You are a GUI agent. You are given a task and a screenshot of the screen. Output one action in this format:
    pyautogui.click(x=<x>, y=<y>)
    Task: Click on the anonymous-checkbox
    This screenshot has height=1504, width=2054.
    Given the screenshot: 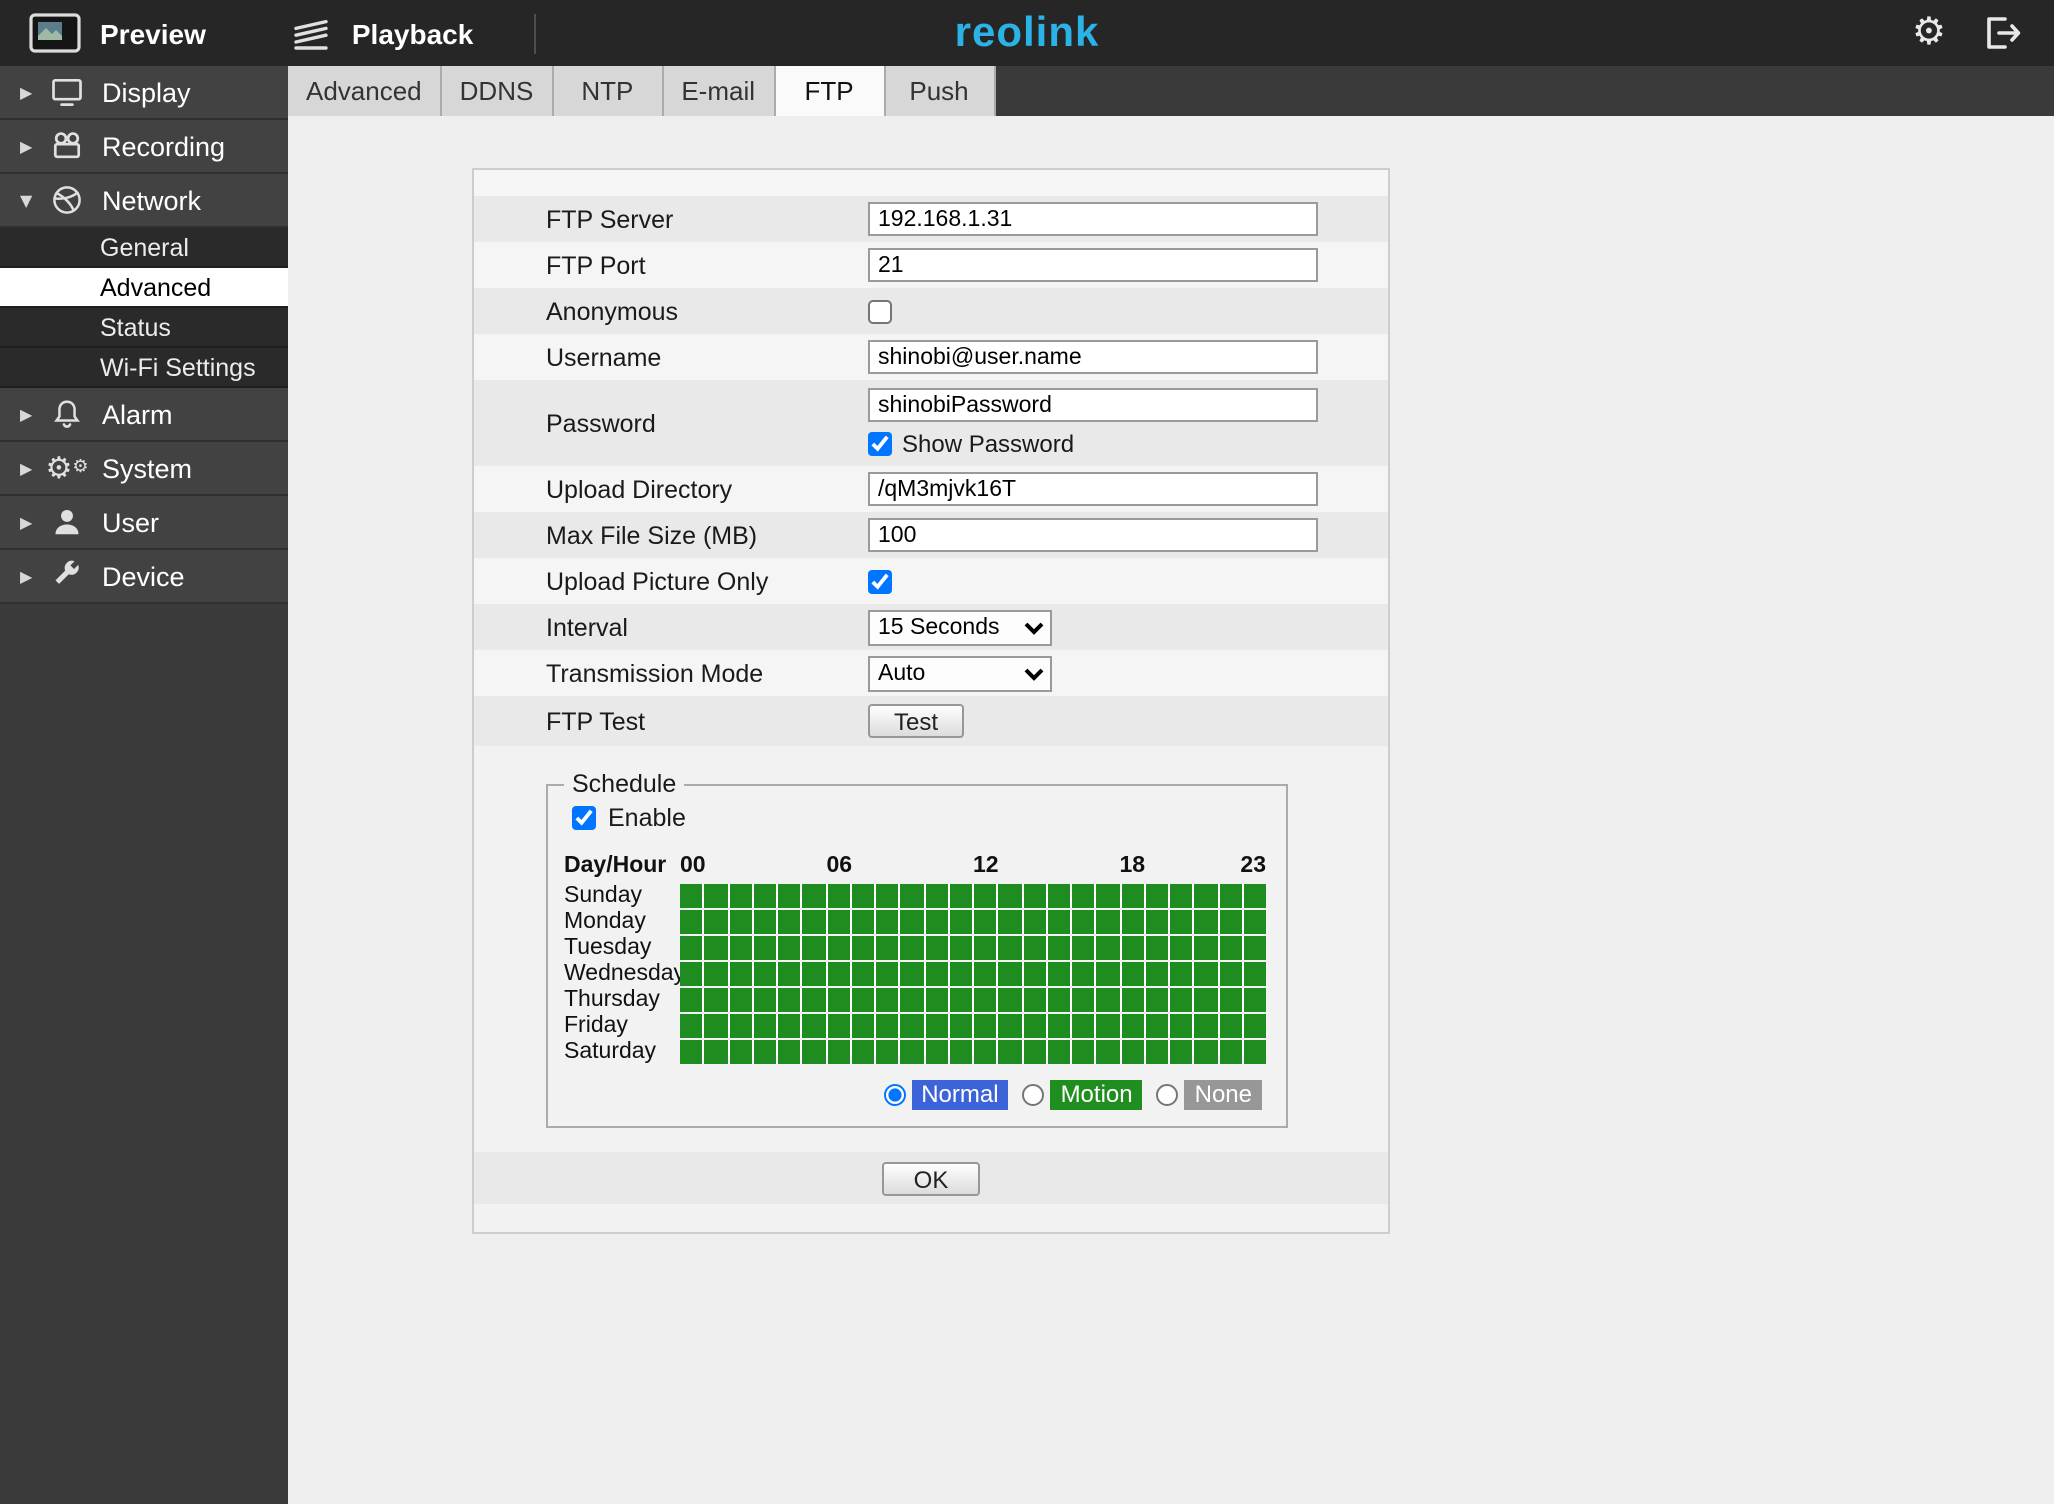 What is the action you would take?
    pyautogui.click(x=880, y=311)
    